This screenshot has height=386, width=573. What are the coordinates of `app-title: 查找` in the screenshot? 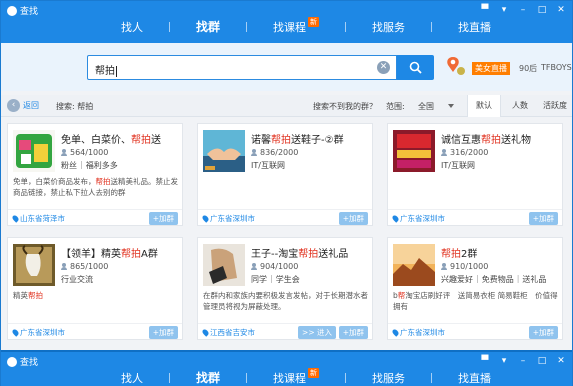 It's located at (22, 10).